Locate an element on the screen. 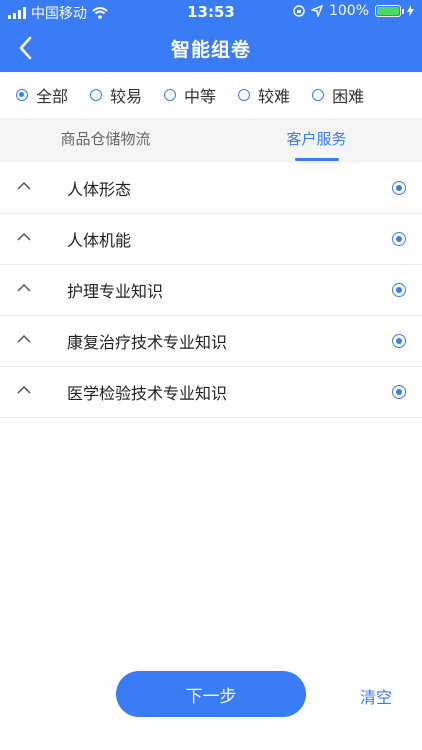 This screenshot has width=422, height=750. difficulty-label: 全部 is located at coordinates (52, 96).